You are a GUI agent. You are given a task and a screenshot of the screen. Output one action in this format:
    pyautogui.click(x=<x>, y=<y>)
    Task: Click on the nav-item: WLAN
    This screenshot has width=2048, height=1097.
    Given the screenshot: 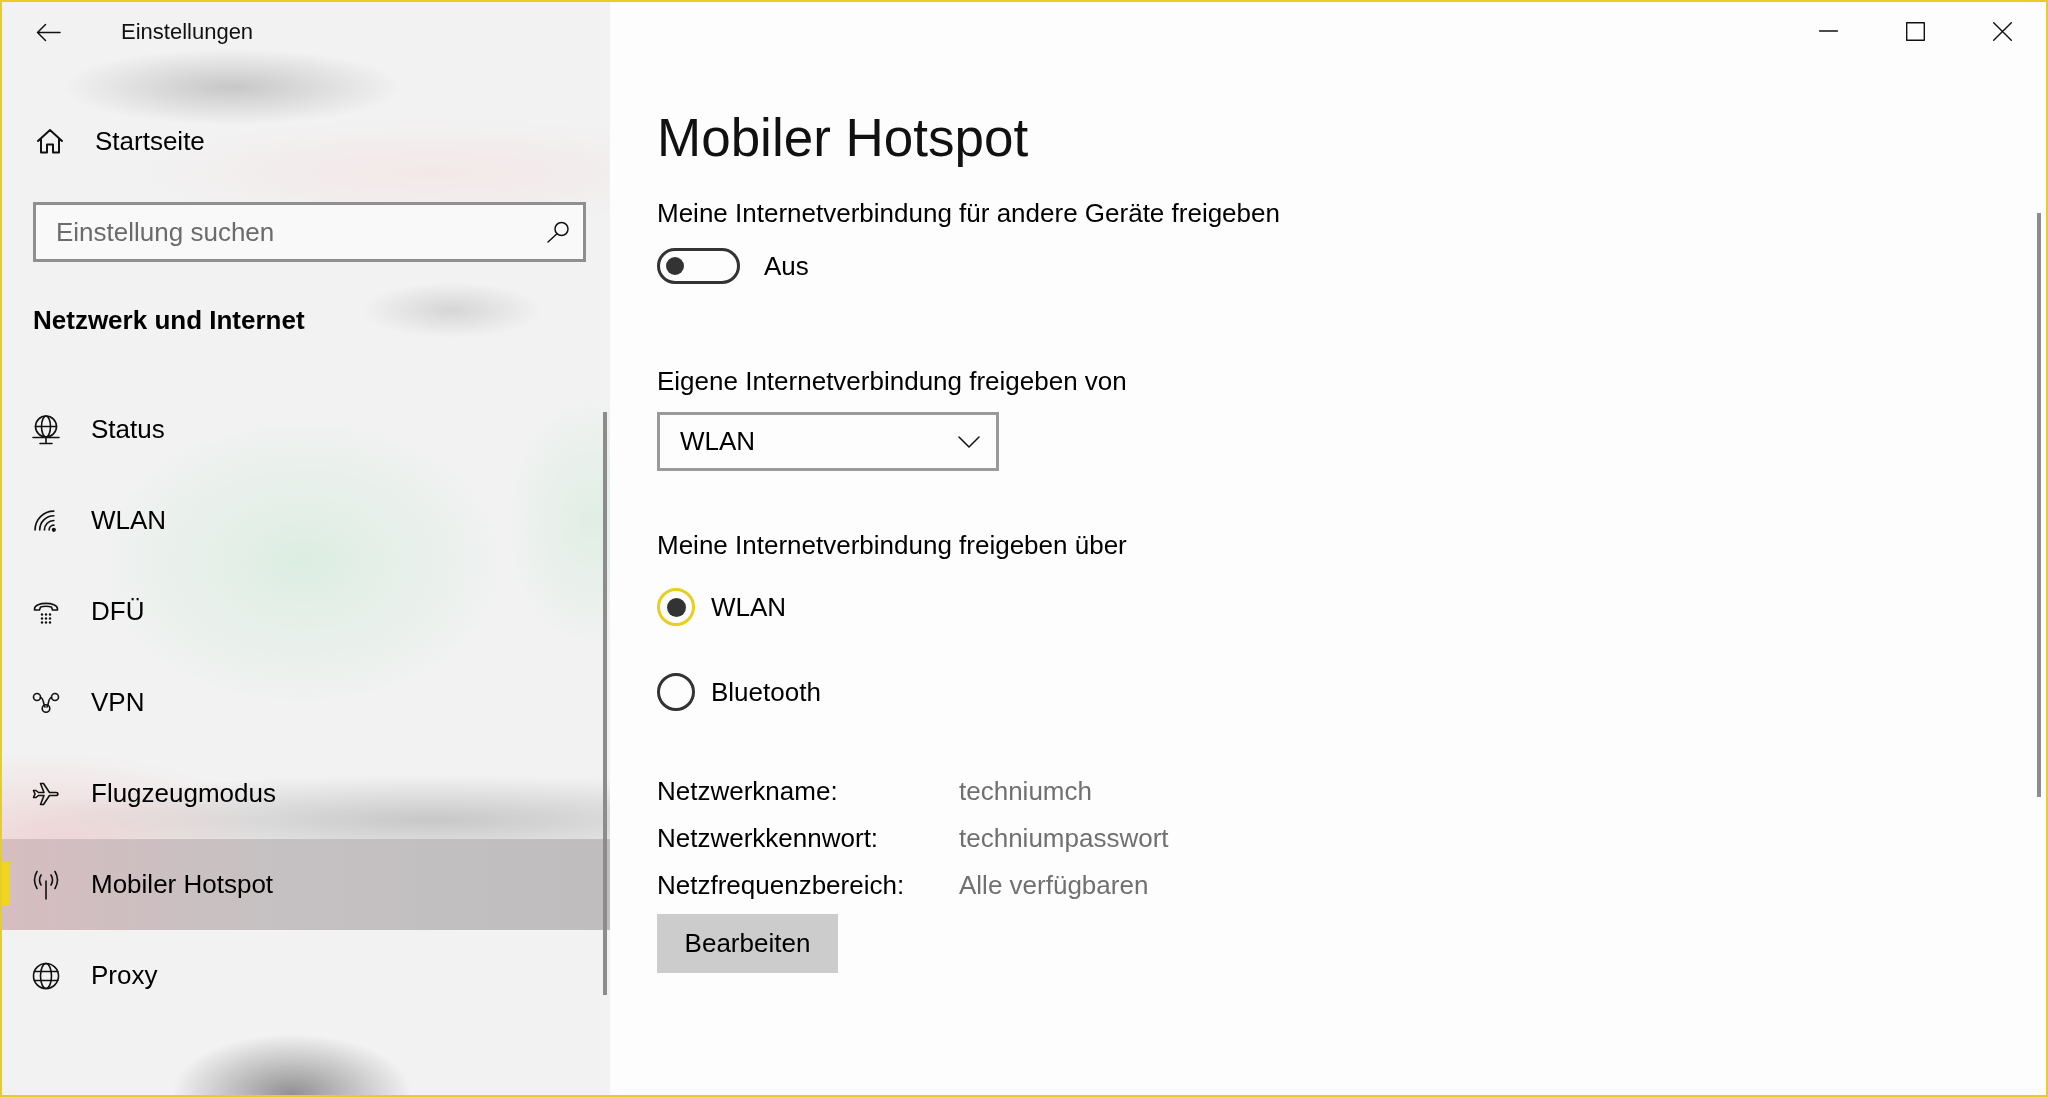 What is the action you would take?
    pyautogui.click(x=306, y=520)
    